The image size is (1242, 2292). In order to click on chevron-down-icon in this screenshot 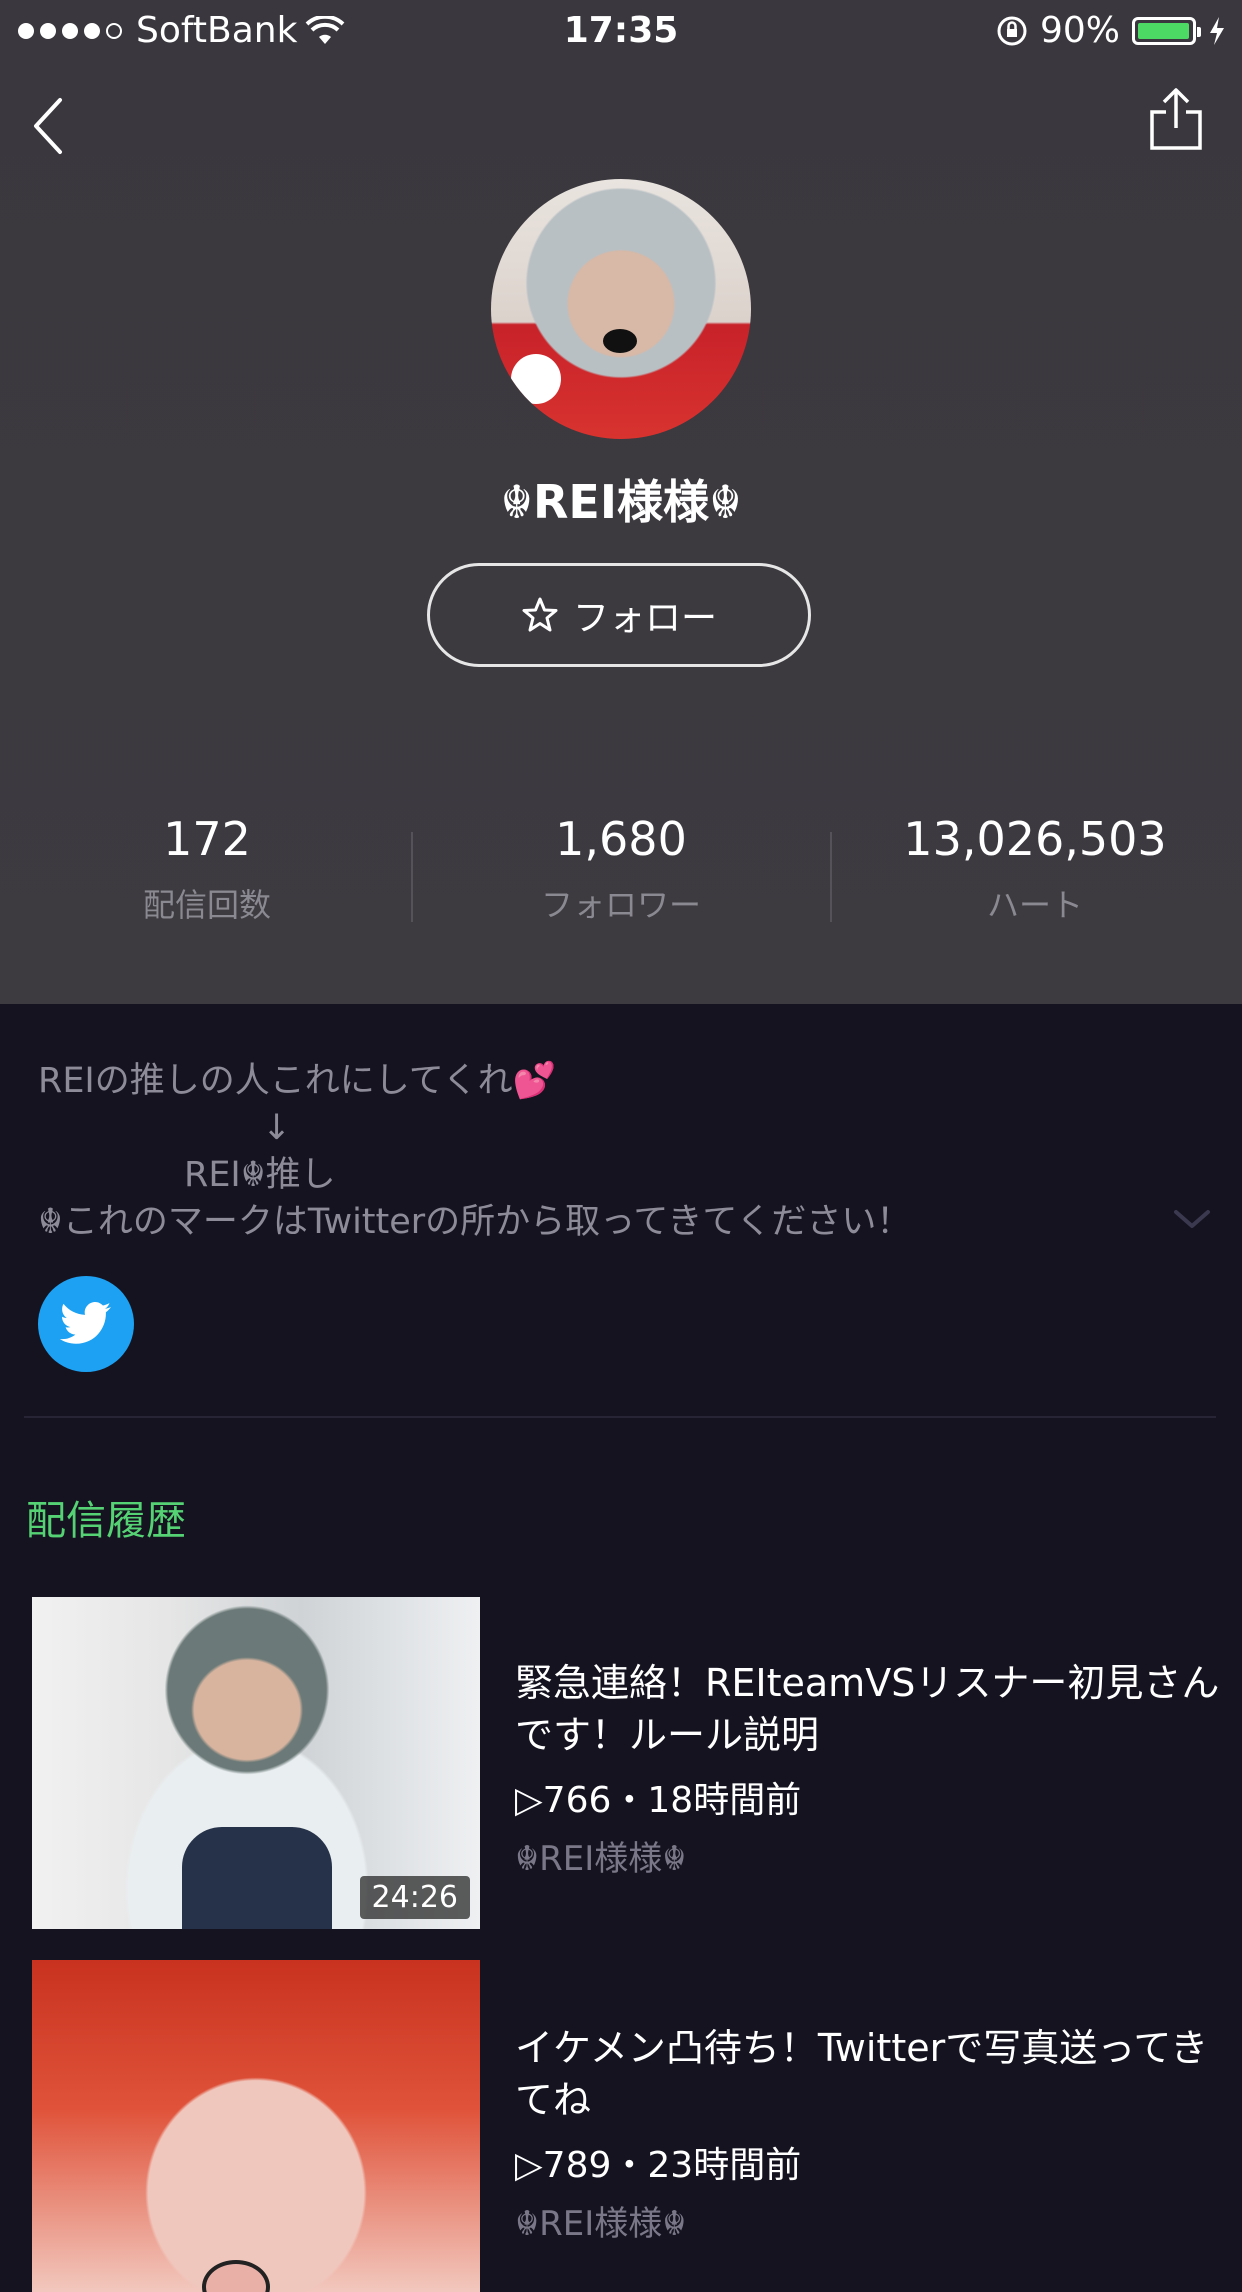, I will do `click(1192, 1219)`.